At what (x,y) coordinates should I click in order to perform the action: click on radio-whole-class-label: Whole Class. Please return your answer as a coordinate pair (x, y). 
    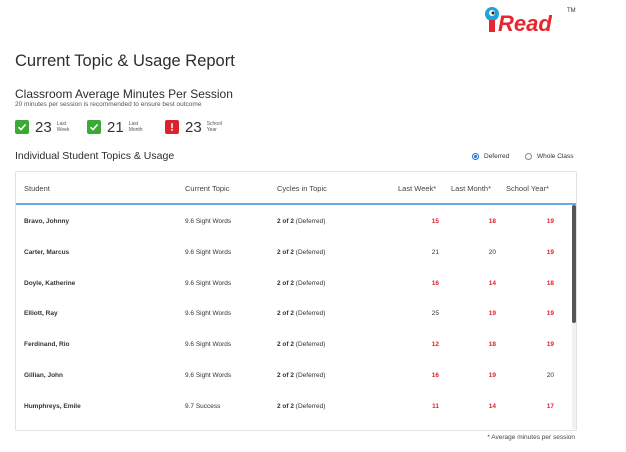
    Looking at the image, I should click on (555, 156).